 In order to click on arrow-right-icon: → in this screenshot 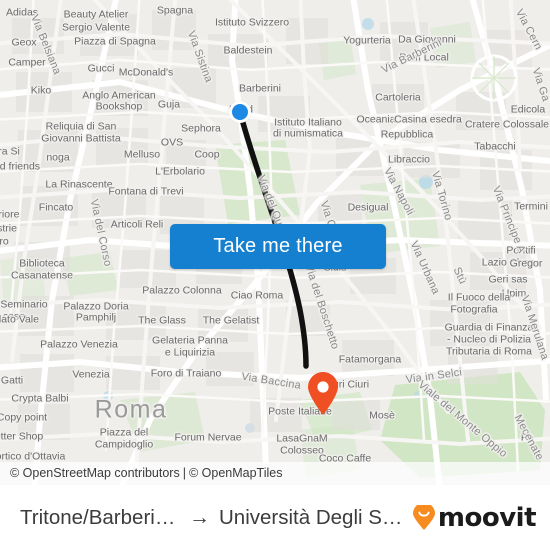, I will do `click(199, 517)`.